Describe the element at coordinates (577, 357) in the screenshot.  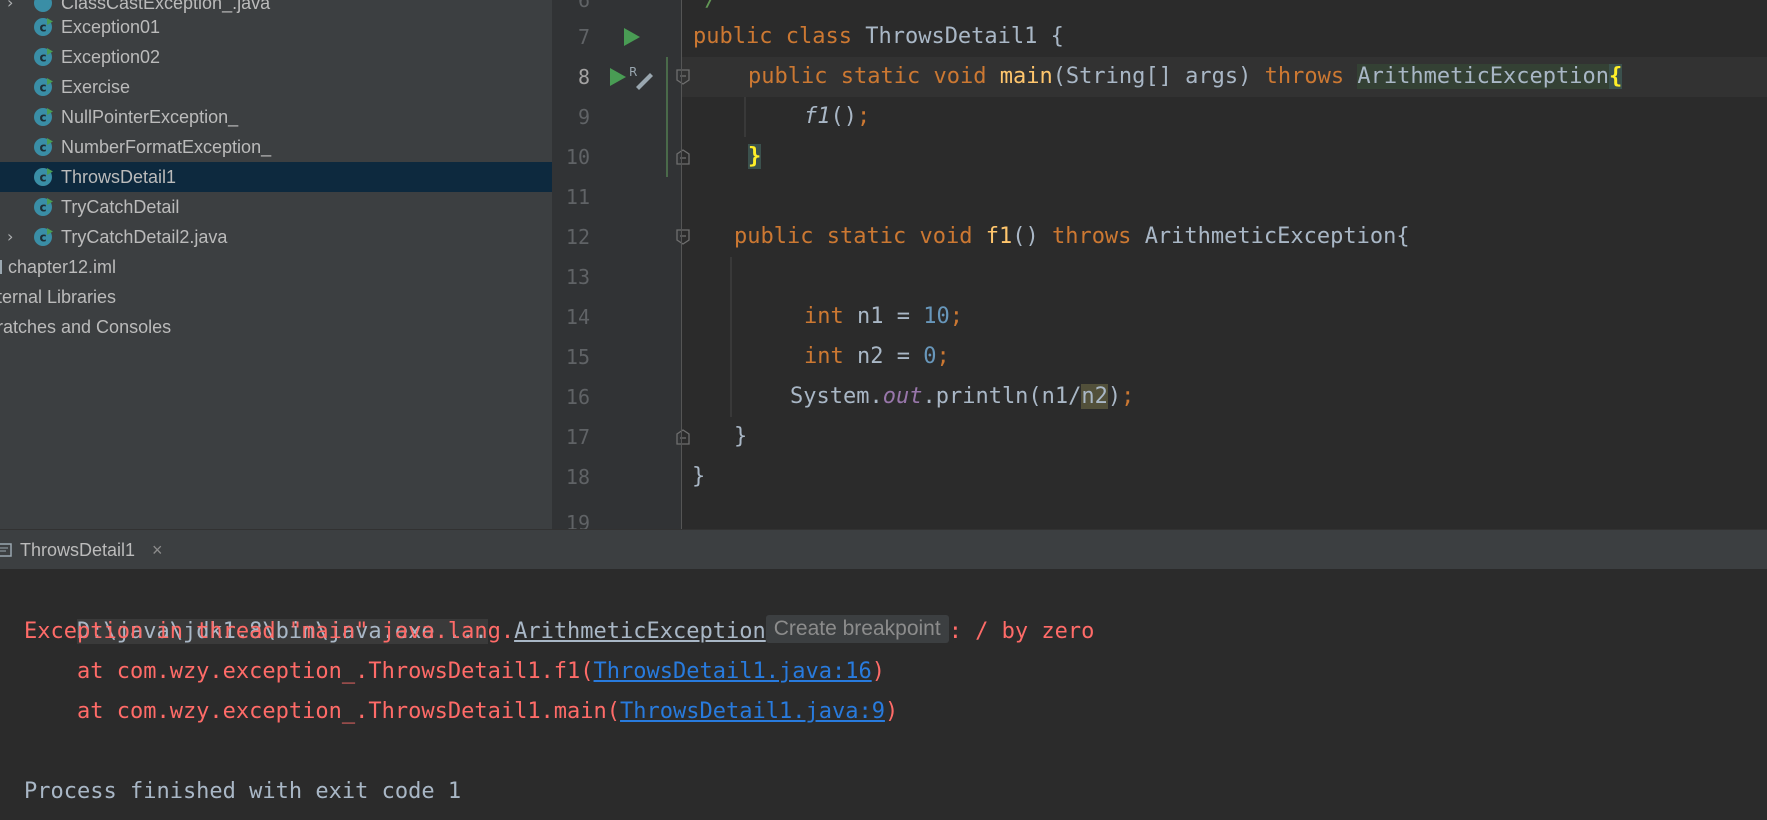
I see `line-number: 15` at that location.